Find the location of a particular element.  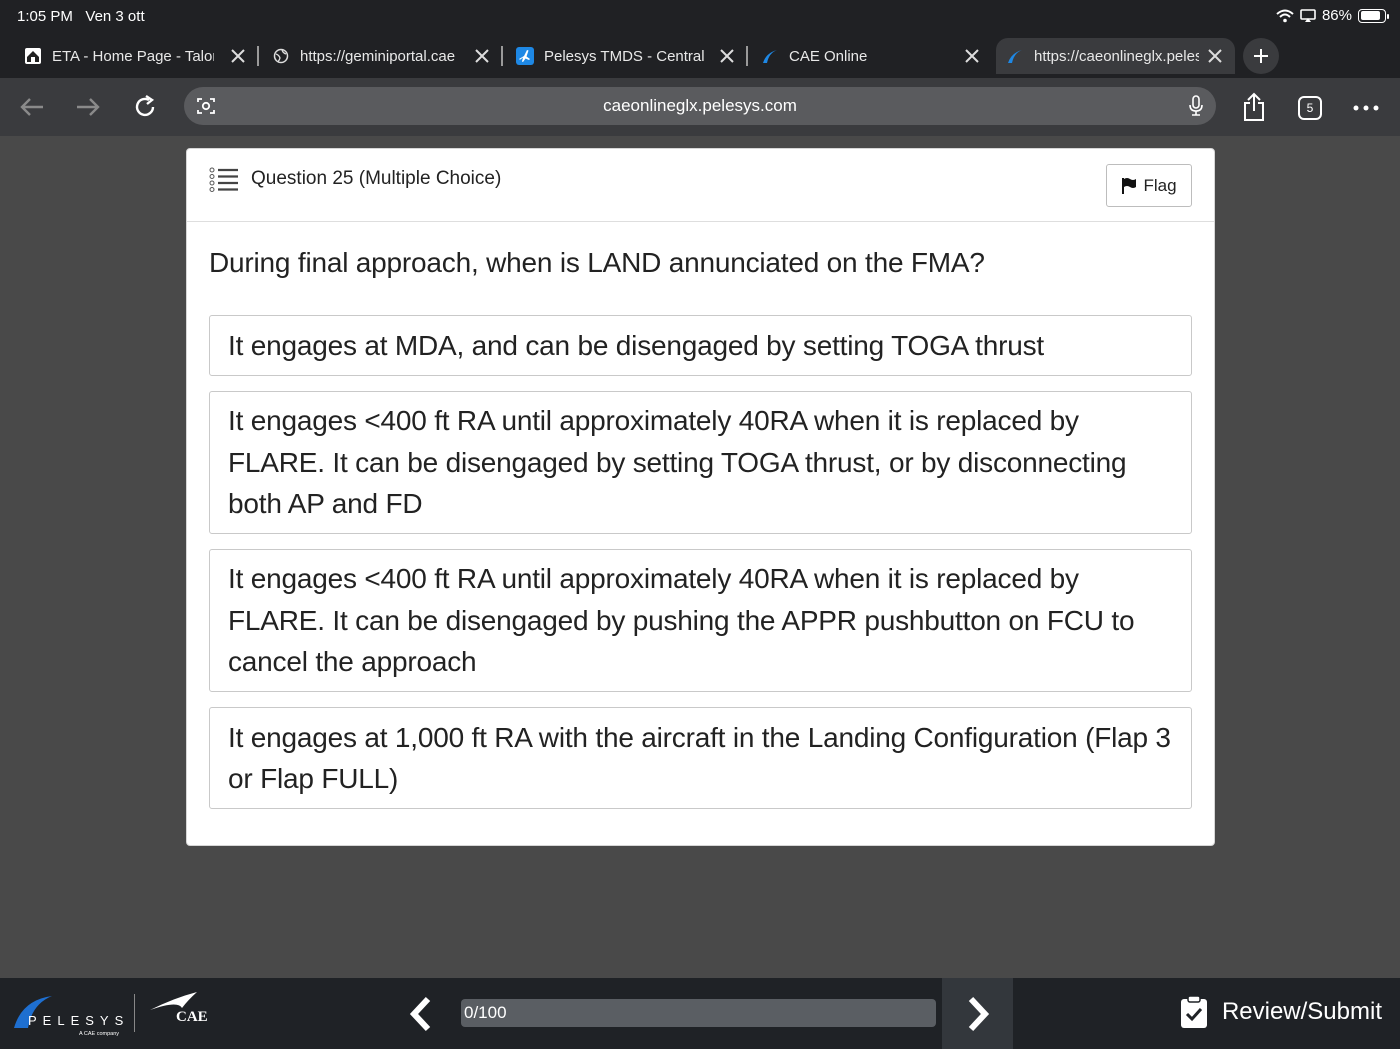

plane-icon is located at coordinates (525, 56).